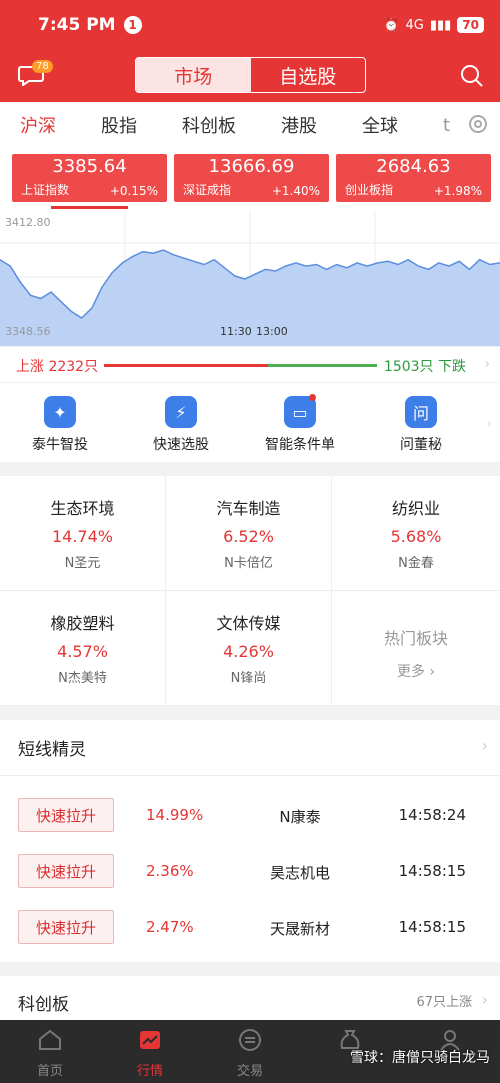 The width and height of the screenshot is (500, 1083). I want to click on status-time: 7:45 PM, so click(77, 25).